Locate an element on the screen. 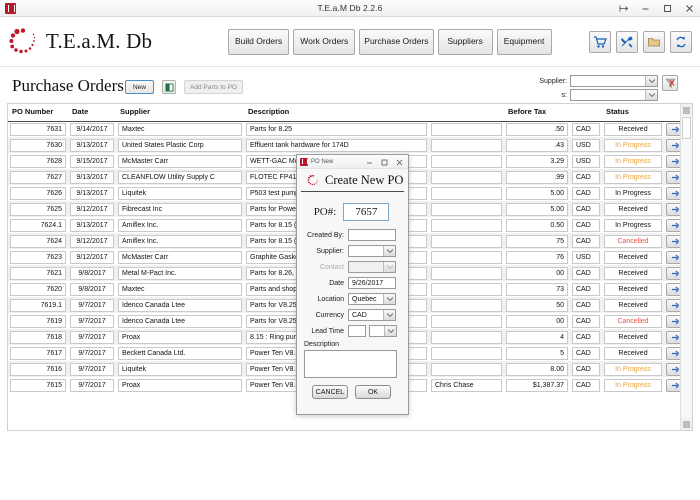  po-number-cell: 7626 is located at coordinates (38, 193).